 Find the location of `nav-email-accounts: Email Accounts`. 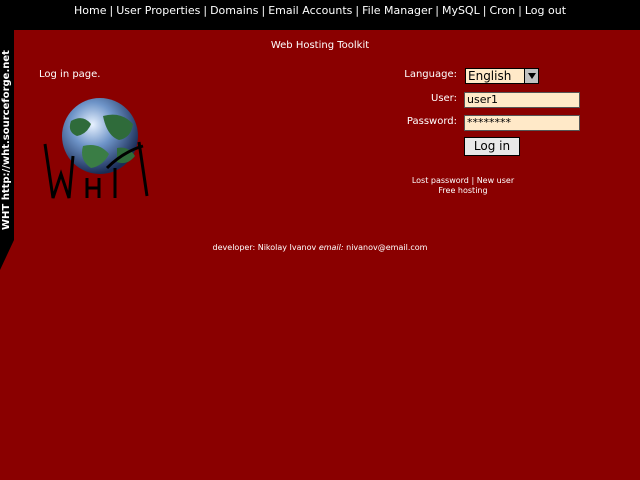

nav-email-accounts: Email Accounts is located at coordinates (310, 10).